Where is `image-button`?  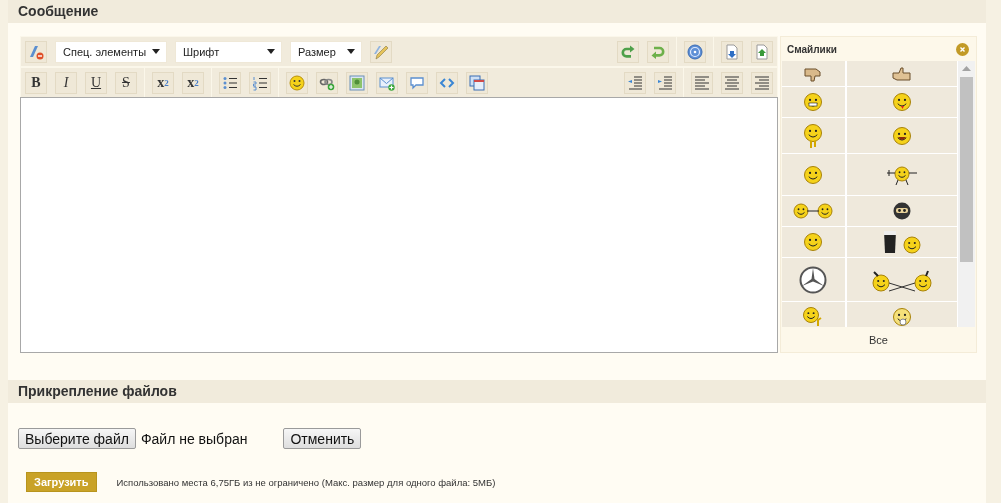 image-button is located at coordinates (357, 82).